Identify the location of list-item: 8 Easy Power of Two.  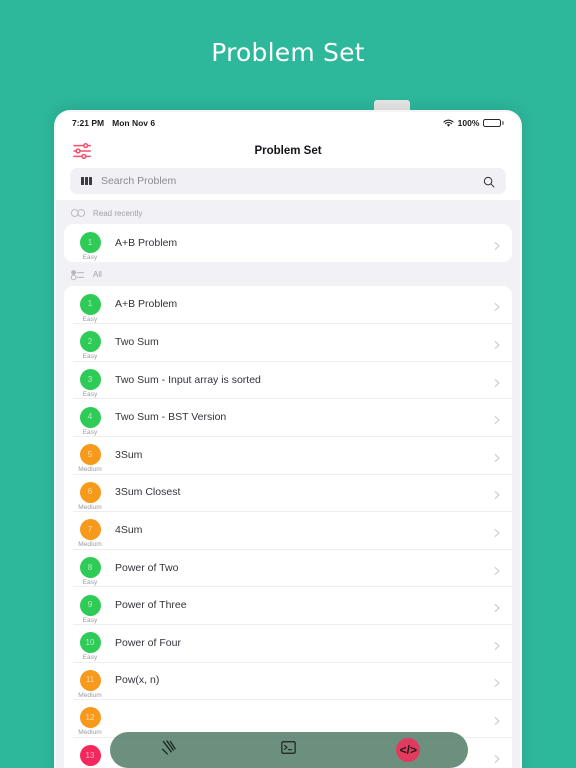
(288, 567).